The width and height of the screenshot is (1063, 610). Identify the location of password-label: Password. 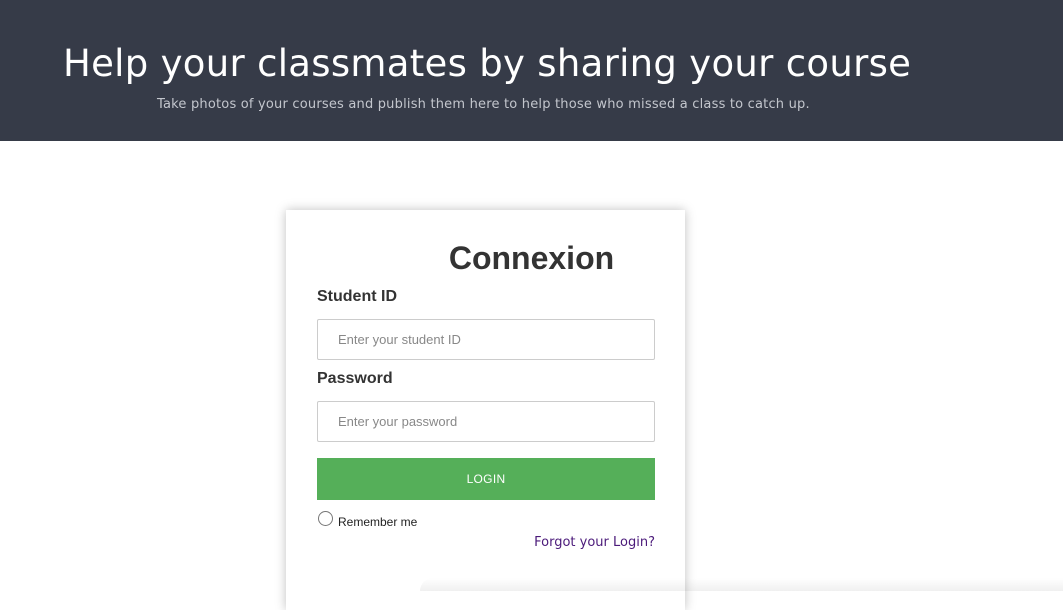
(355, 378).